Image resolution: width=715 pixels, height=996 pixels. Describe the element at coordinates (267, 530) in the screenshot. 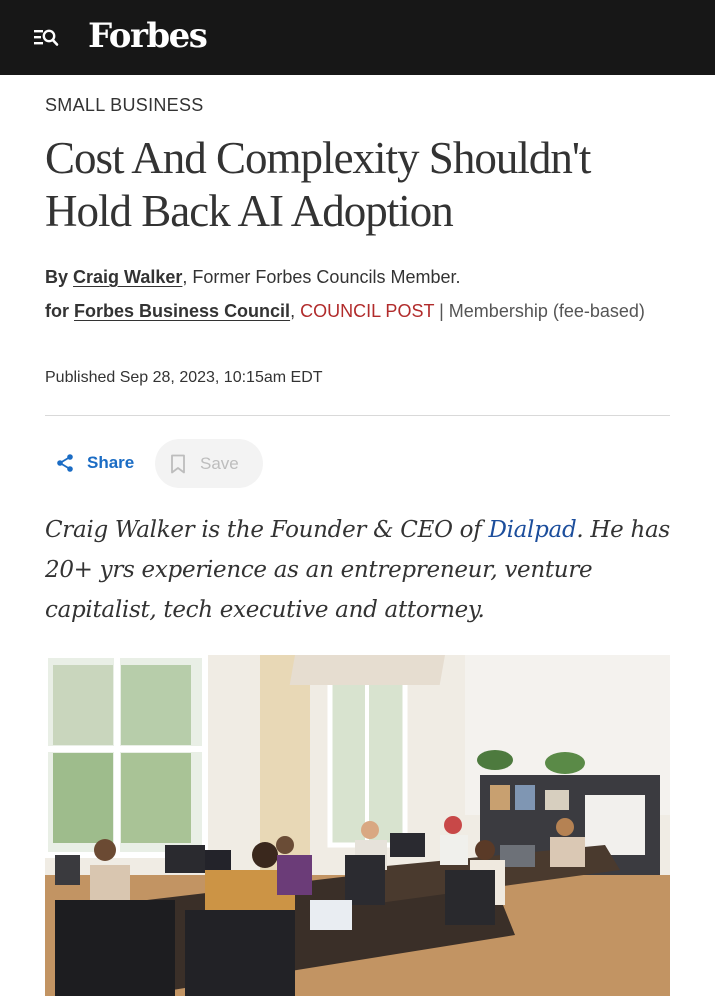

I see `summary-text-start: Craig Walker is the Founder & CEO of` at that location.